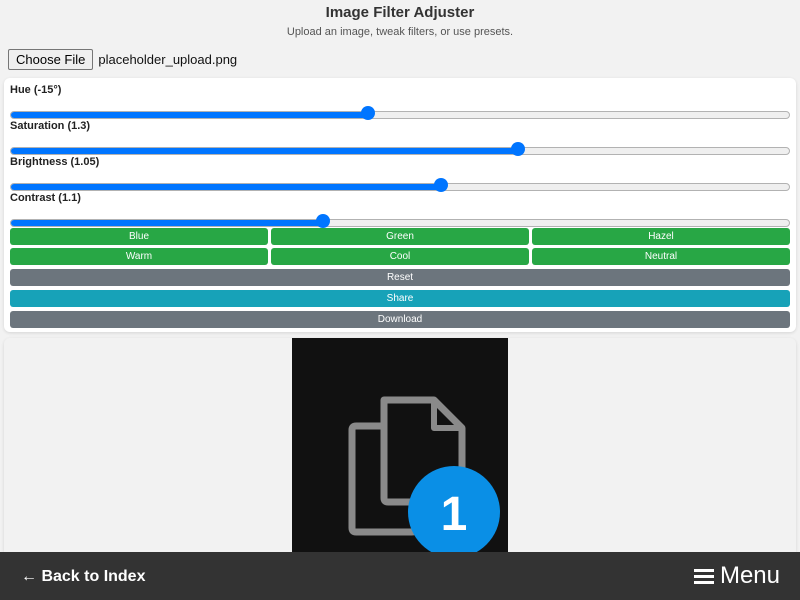 This screenshot has width=800, height=600. What do you see at coordinates (400, 298) in the screenshot?
I see `share-button: Share` at bounding box center [400, 298].